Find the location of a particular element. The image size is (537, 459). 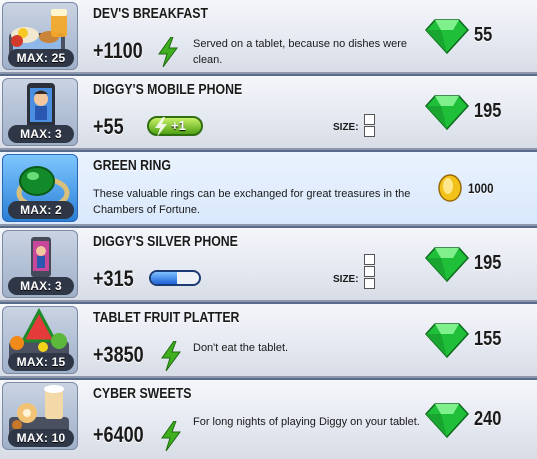

max-quantity-label: MAX: 25 is located at coordinates (41, 58).